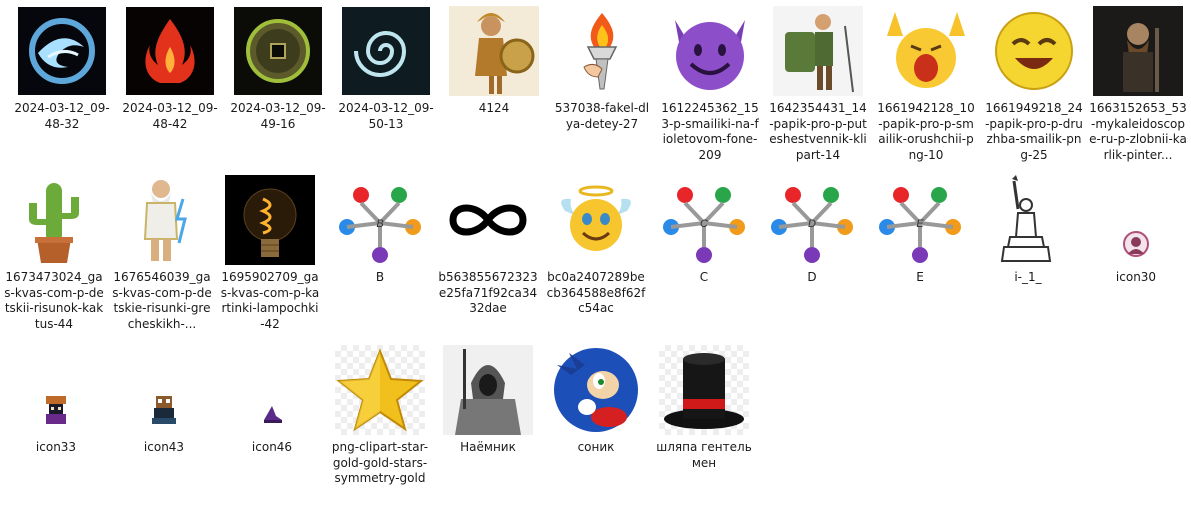  I want to click on file-item: bc0a2407289becb364588e8f62fc54ac, so click(596, 245).